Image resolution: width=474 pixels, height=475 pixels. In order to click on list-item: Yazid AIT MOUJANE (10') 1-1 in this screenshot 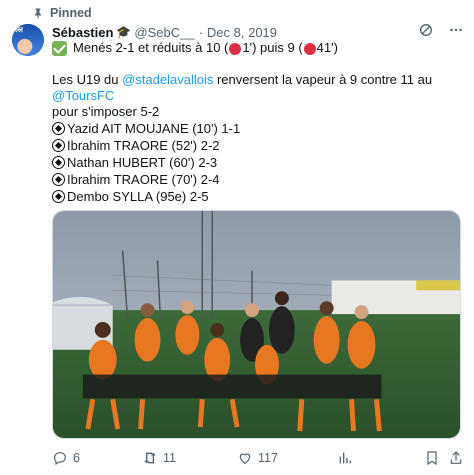, I will do `click(146, 128)`.